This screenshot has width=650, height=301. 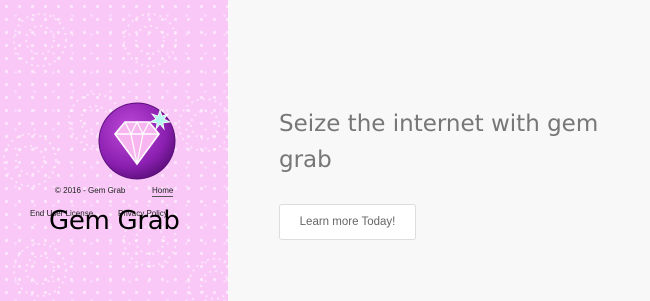 What do you see at coordinates (347, 222) in the screenshot?
I see `learn-more-button: Learn more Today!` at bounding box center [347, 222].